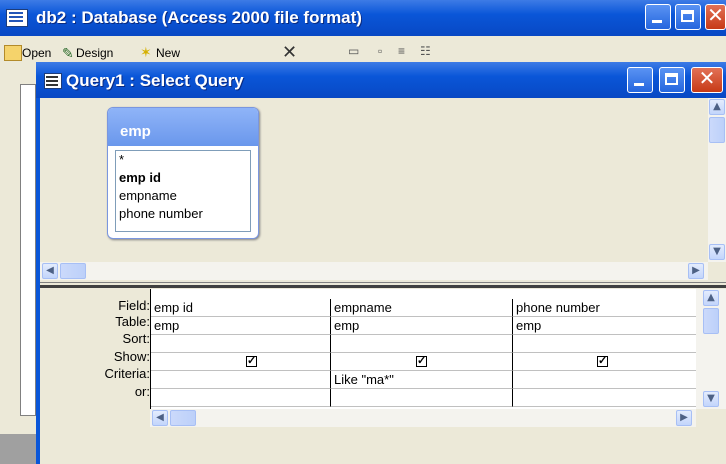 The image size is (726, 464). Describe the element at coordinates (241, 308) in the screenshot. I see `grid-field-cell: emp id` at that location.